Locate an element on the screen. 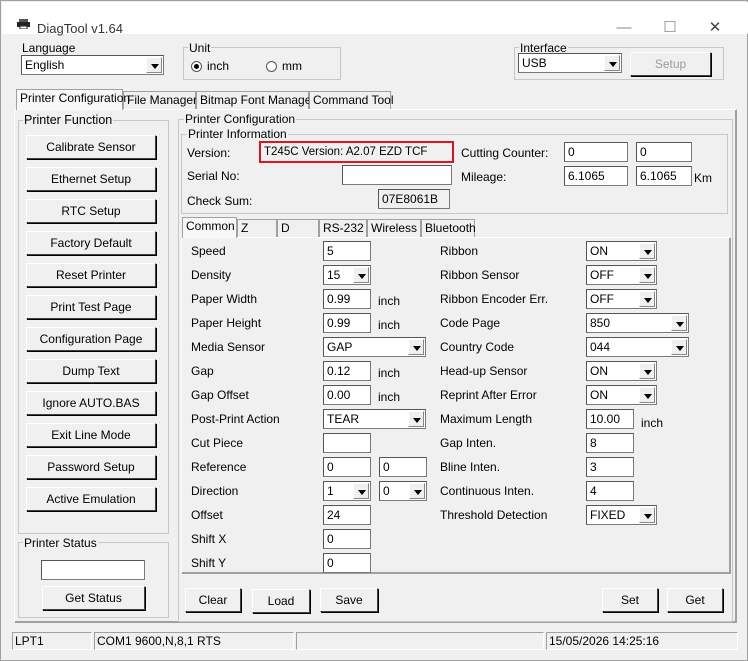  reference-y-field: 0 is located at coordinates (403, 467).